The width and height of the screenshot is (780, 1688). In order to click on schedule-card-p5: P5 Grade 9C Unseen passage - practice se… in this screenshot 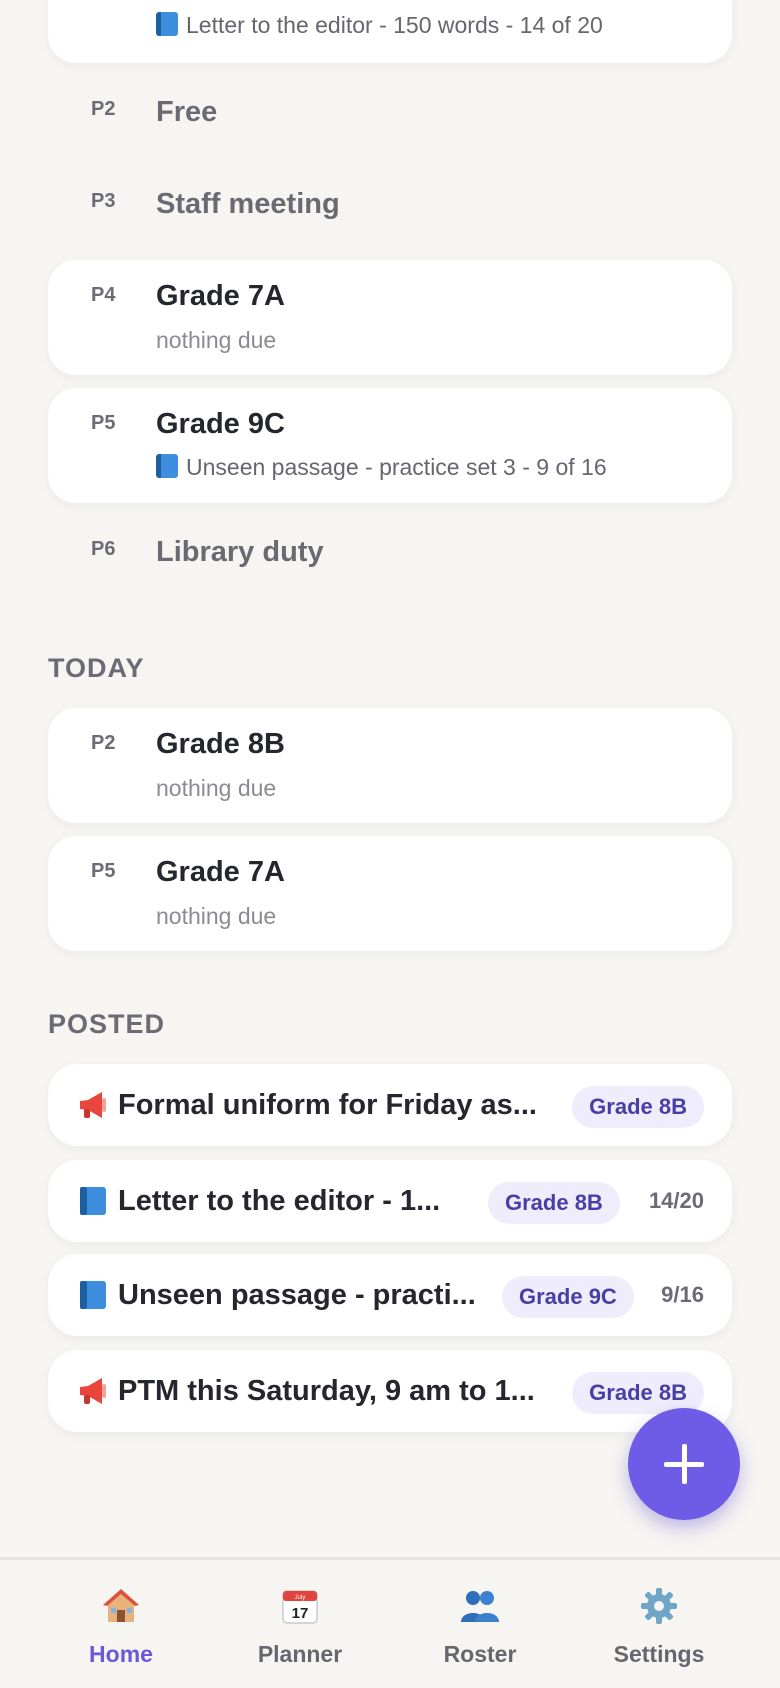, I will do `click(390, 445)`.